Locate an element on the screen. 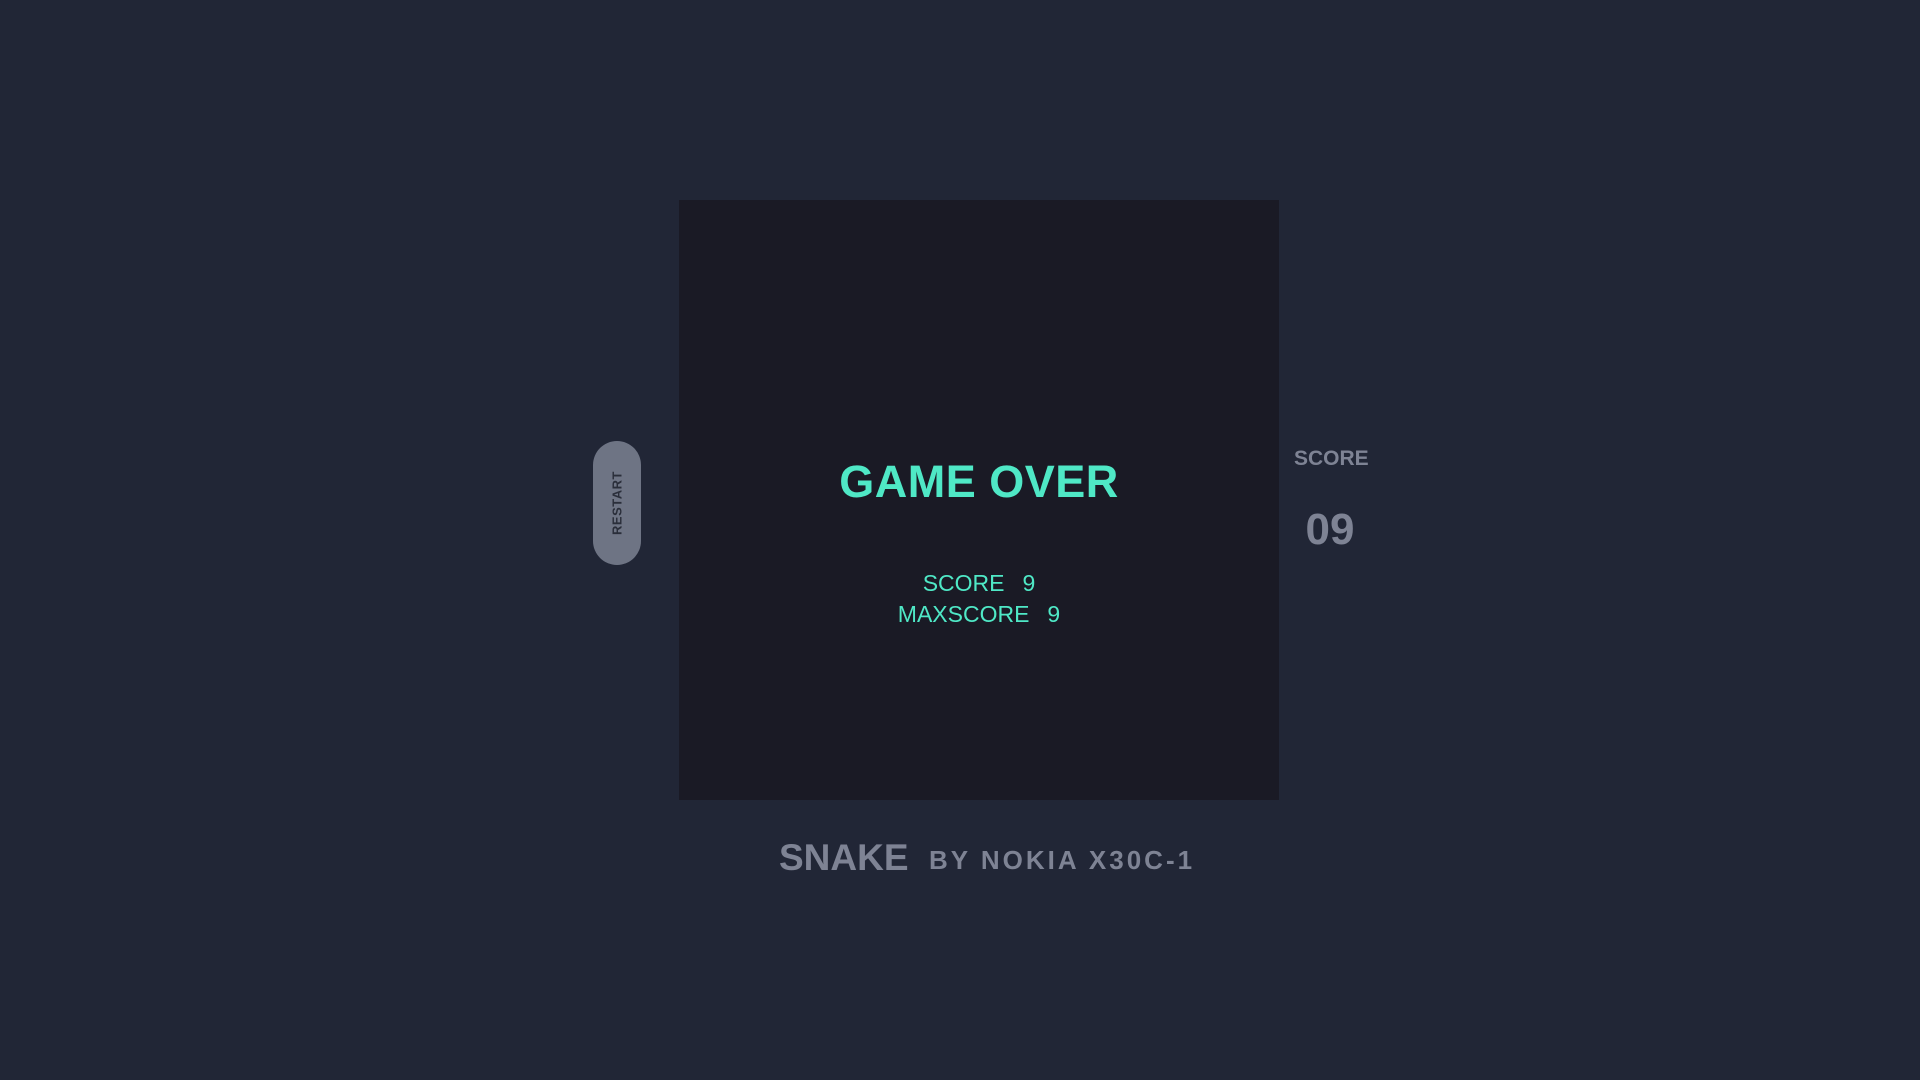  restart-button-label: RESTART is located at coordinates (617, 503).